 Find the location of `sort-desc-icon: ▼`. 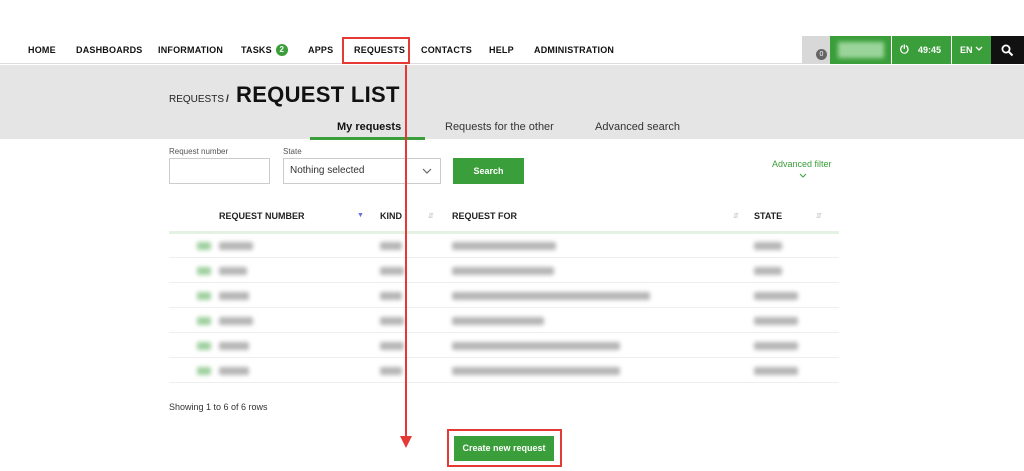

sort-desc-icon: ▼ is located at coordinates (360, 215).